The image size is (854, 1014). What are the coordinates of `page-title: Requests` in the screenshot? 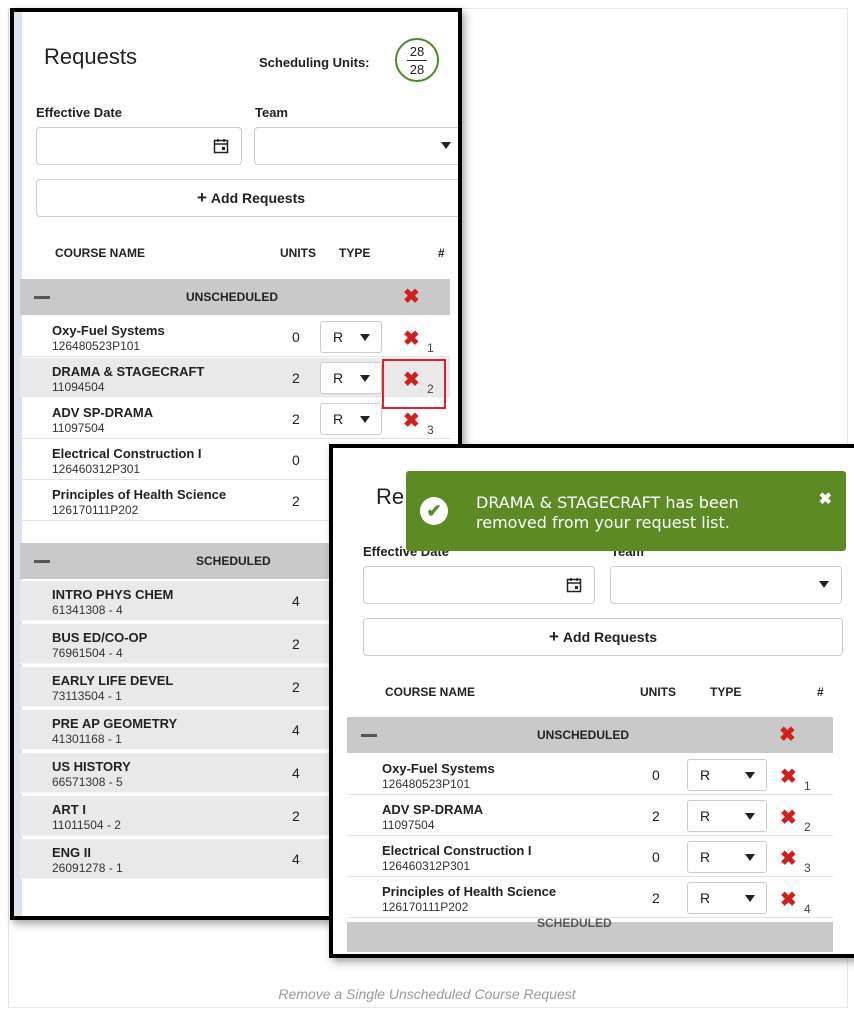 It's located at (90, 56).